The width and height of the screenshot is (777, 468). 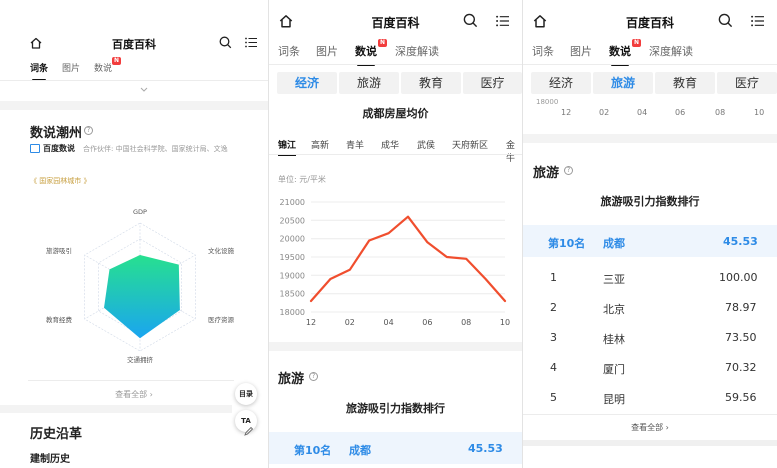 What do you see at coordinates (248, 431) in the screenshot?
I see `edit-icon` at bounding box center [248, 431].